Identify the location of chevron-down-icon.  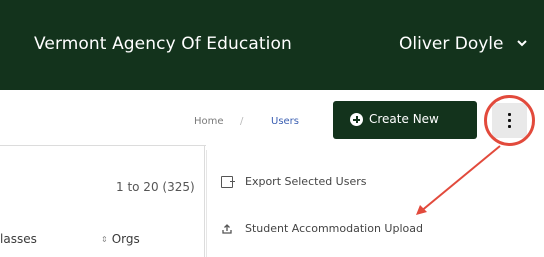
(522, 43).